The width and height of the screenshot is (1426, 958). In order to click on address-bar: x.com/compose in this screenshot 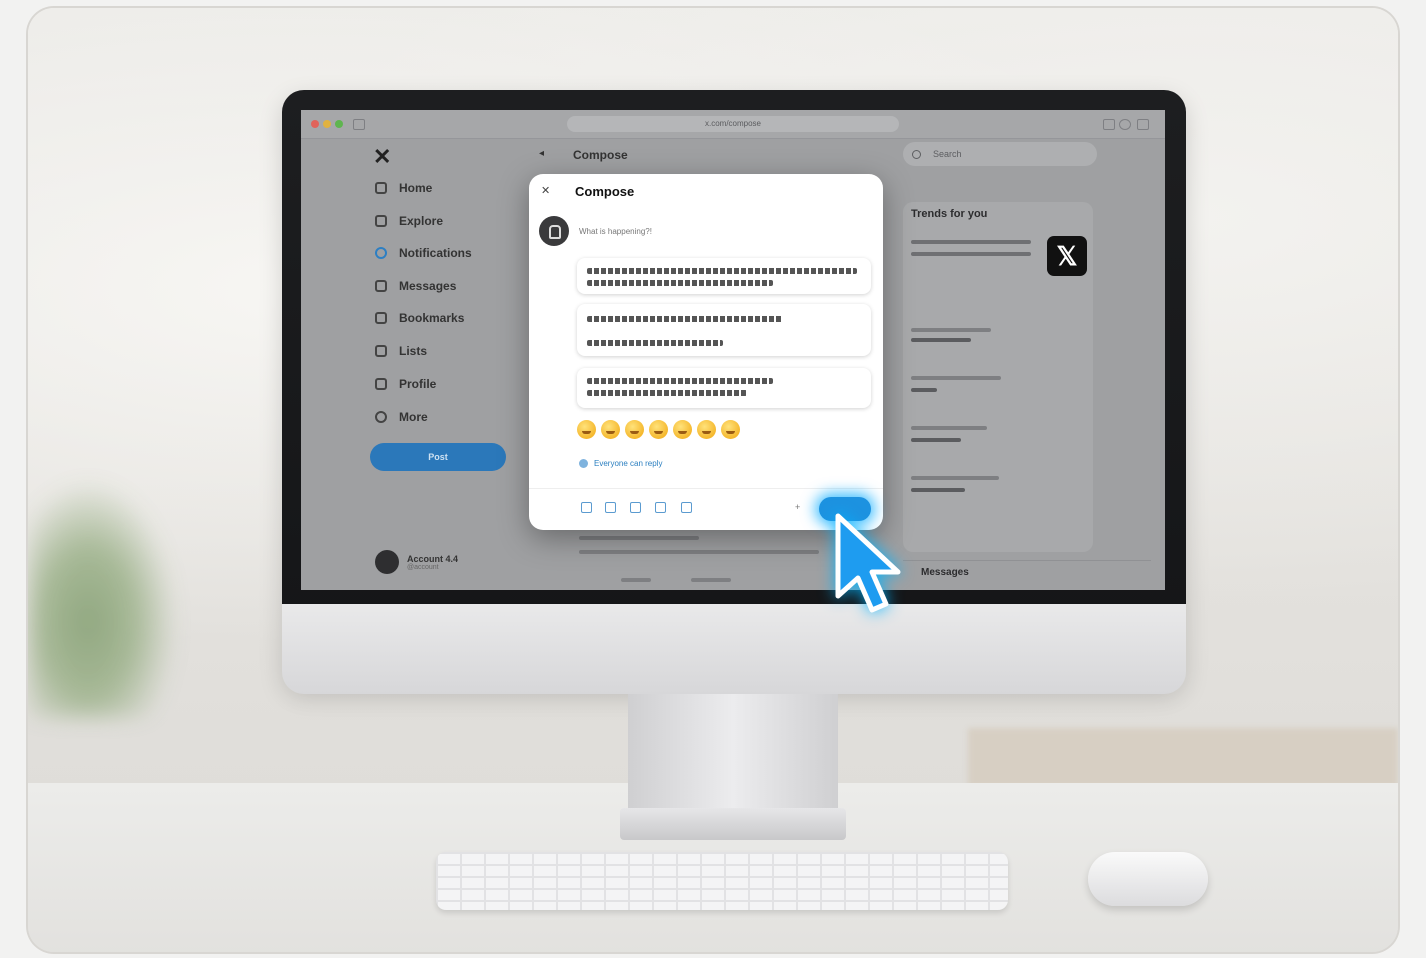, I will do `click(733, 124)`.